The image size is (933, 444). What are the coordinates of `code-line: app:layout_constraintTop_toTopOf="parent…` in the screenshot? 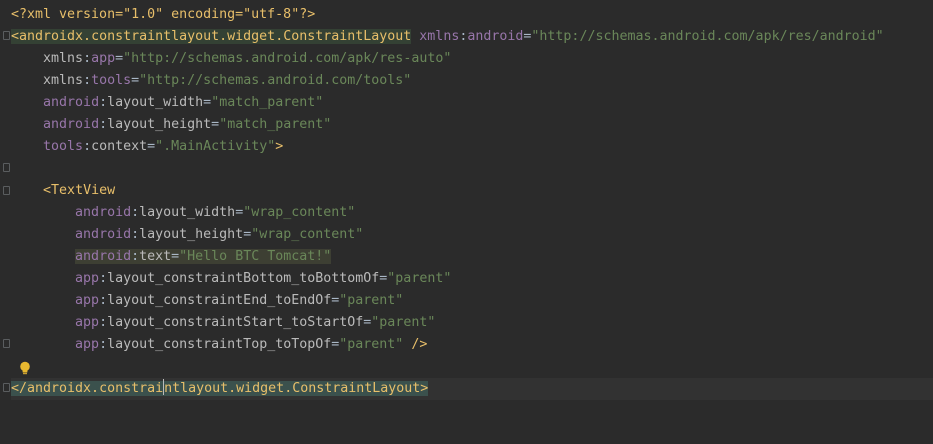 It's located at (472, 345).